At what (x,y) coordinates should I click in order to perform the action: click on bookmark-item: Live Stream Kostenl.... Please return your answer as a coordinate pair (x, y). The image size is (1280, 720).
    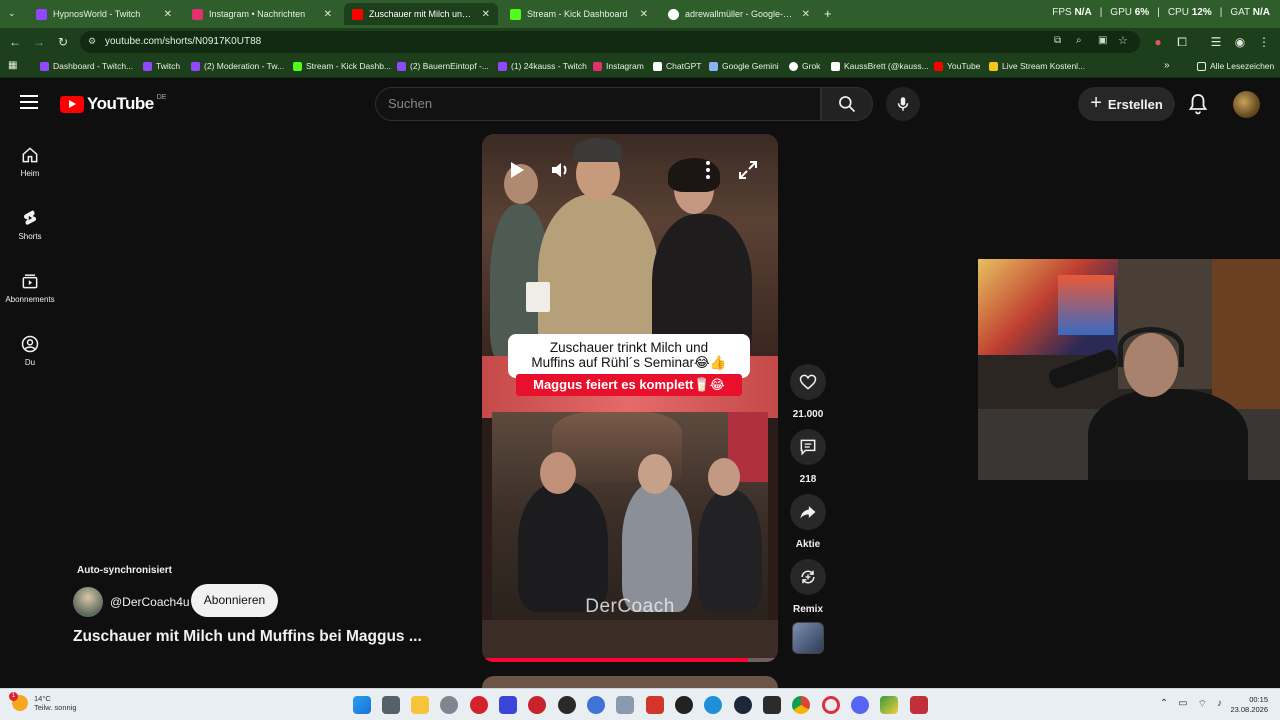
    Looking at the image, I should click on (1037, 66).